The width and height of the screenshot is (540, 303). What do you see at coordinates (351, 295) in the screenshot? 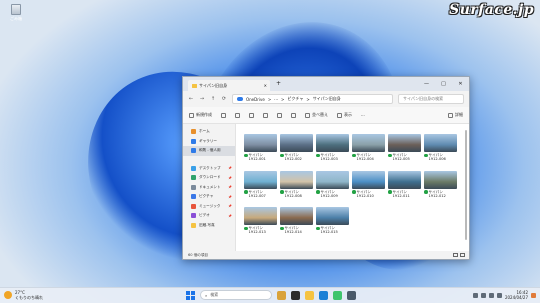
I see `settings-icon` at bounding box center [351, 295].